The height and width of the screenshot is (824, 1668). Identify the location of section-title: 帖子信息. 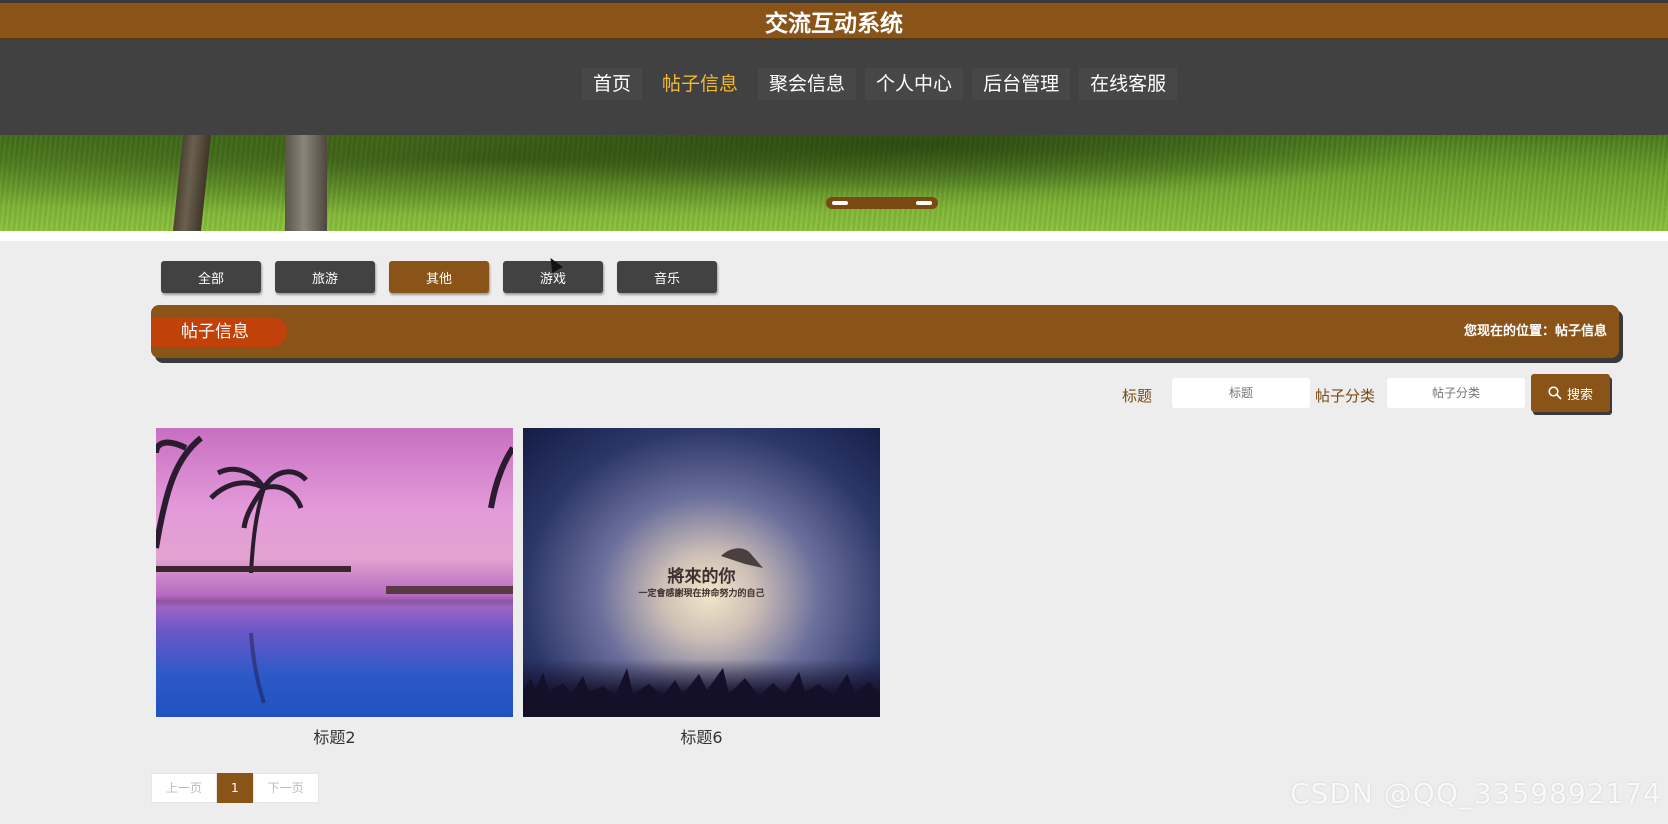
(219, 332).